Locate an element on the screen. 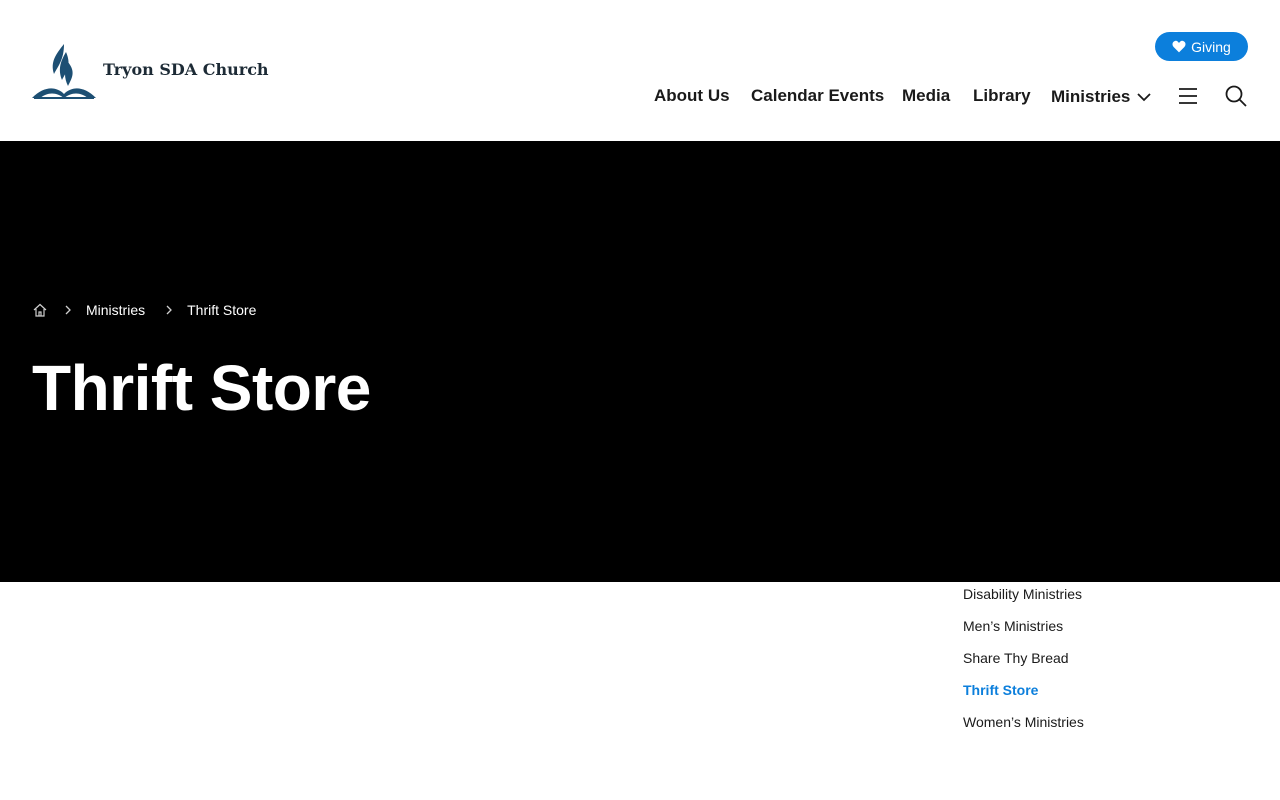 This screenshot has width=1280, height=800. nav-media: Media is located at coordinates (926, 97).